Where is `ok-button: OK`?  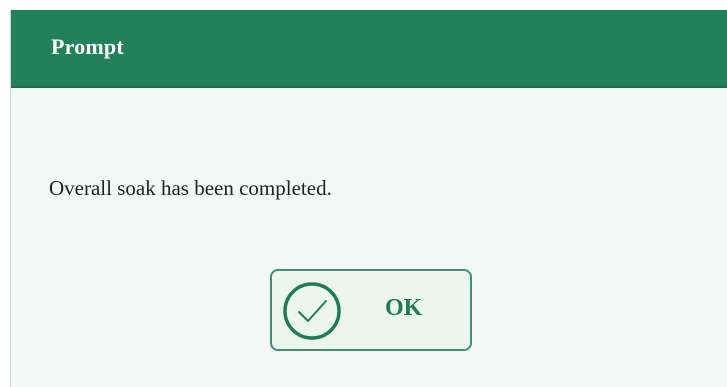 ok-button: OK is located at coordinates (371, 310).